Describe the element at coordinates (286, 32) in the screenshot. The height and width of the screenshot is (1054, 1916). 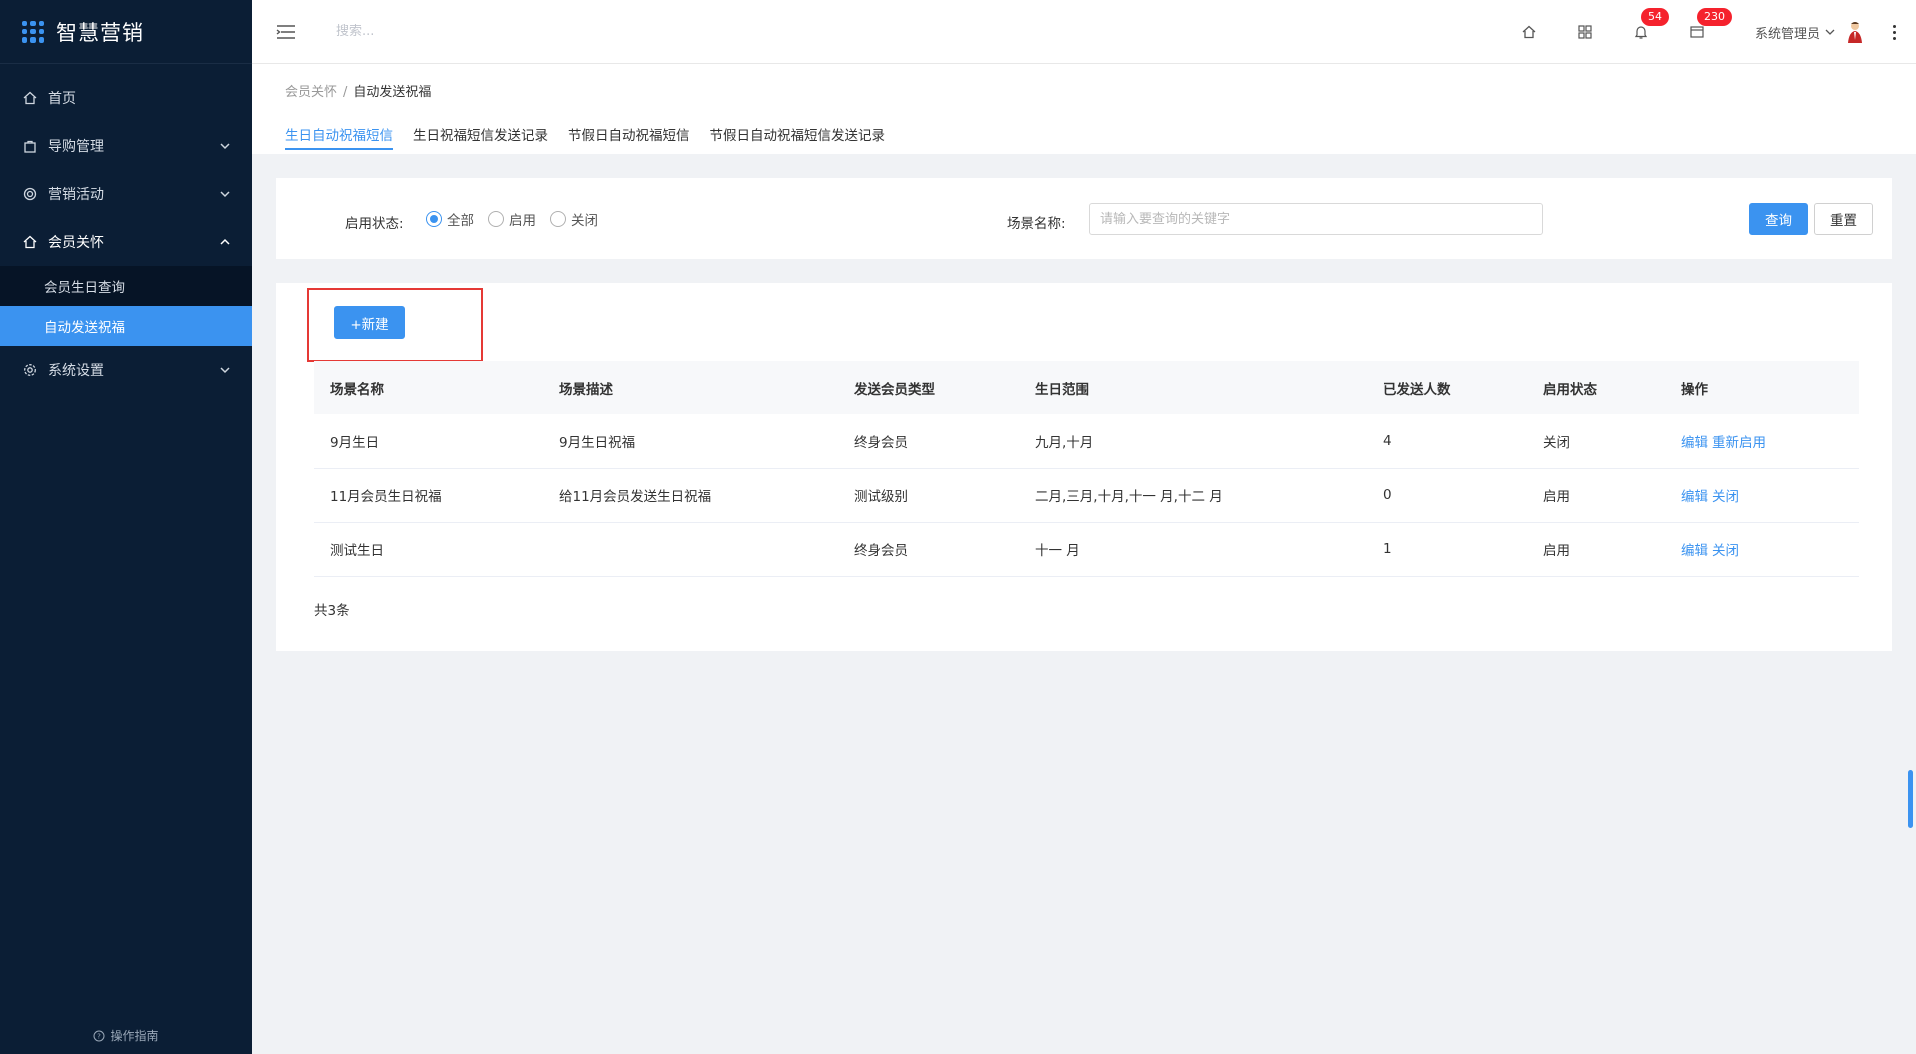
I see `menu-toggle-icon` at that location.